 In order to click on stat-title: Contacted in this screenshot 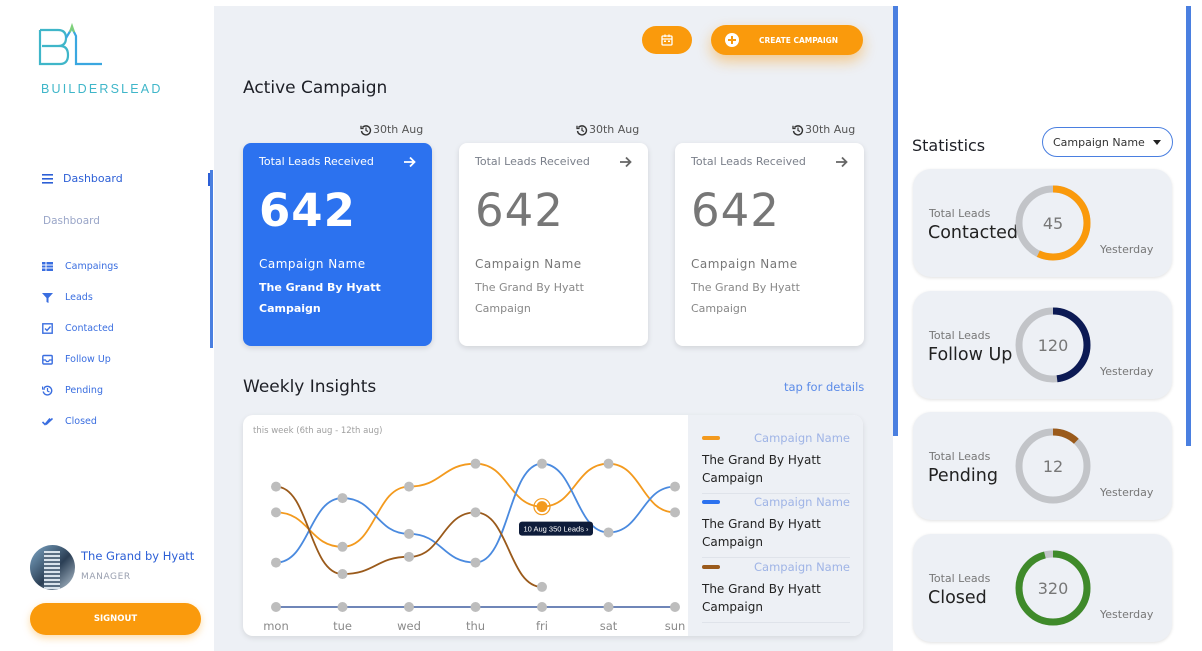, I will do `click(973, 233)`.